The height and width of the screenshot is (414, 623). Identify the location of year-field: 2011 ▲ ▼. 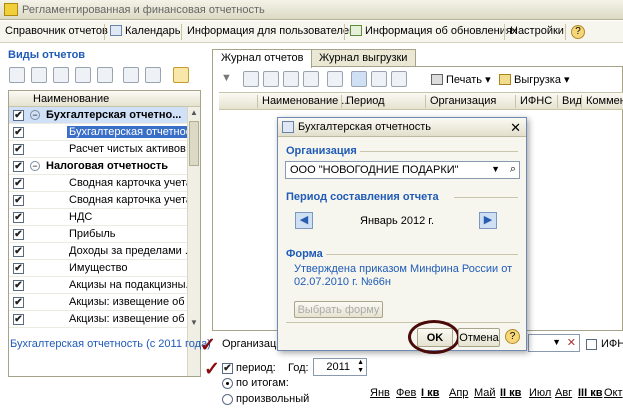
(340, 367).